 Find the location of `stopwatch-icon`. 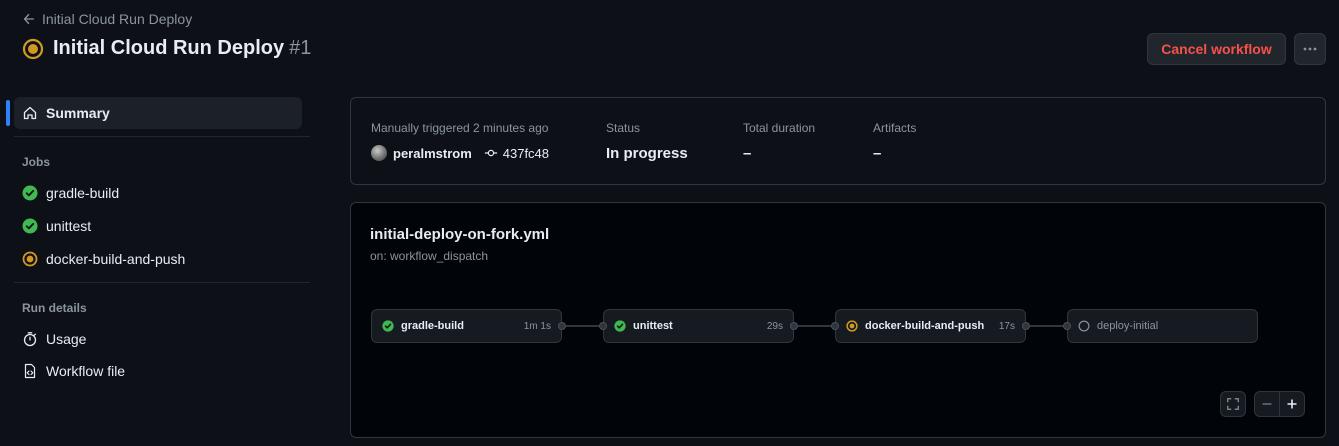

stopwatch-icon is located at coordinates (30, 339).